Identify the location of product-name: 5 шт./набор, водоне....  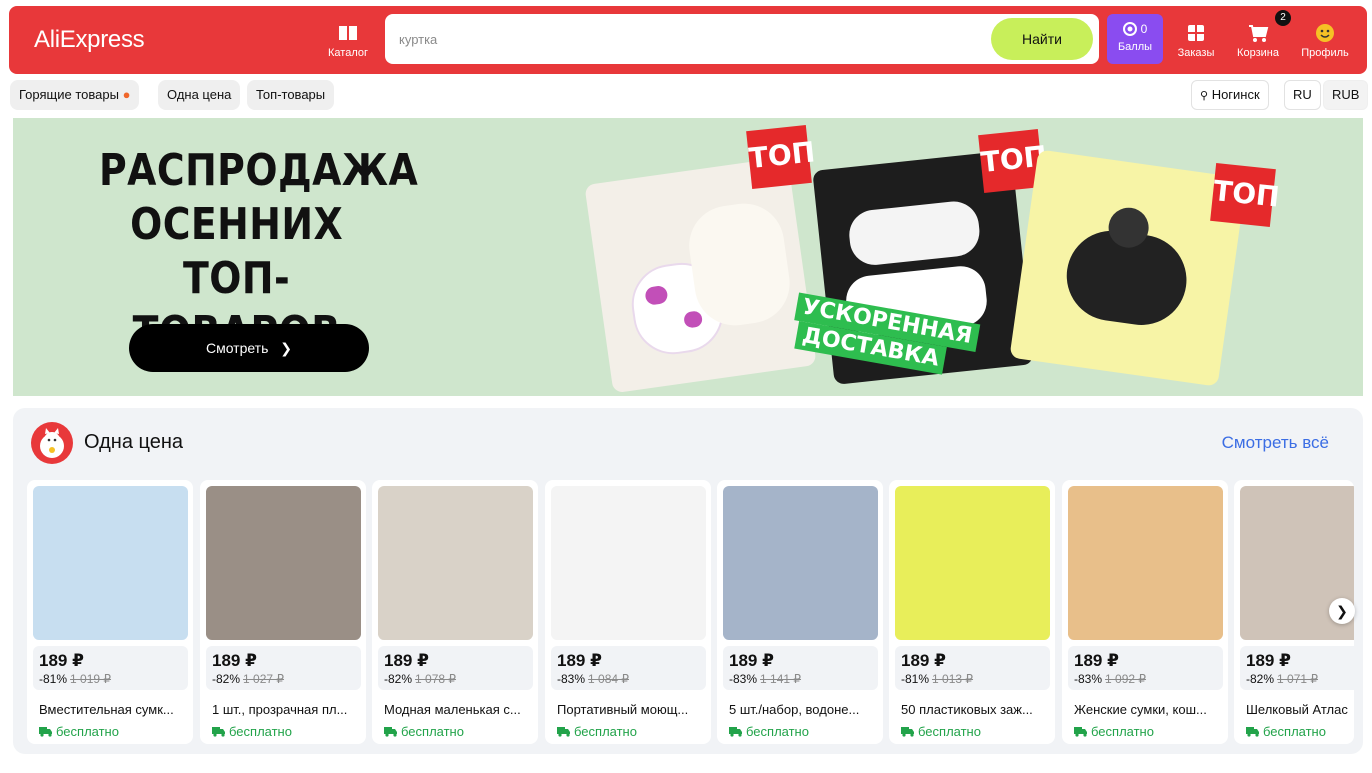
(794, 709).